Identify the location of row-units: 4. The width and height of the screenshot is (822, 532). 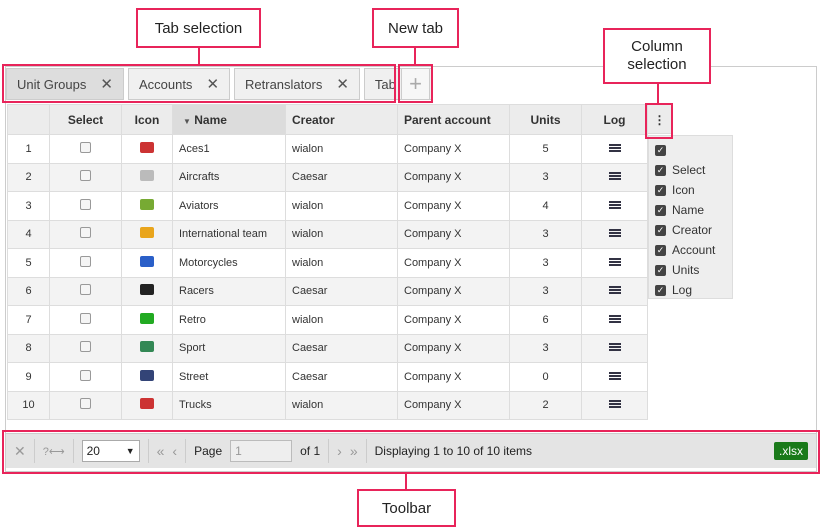
(545, 206).